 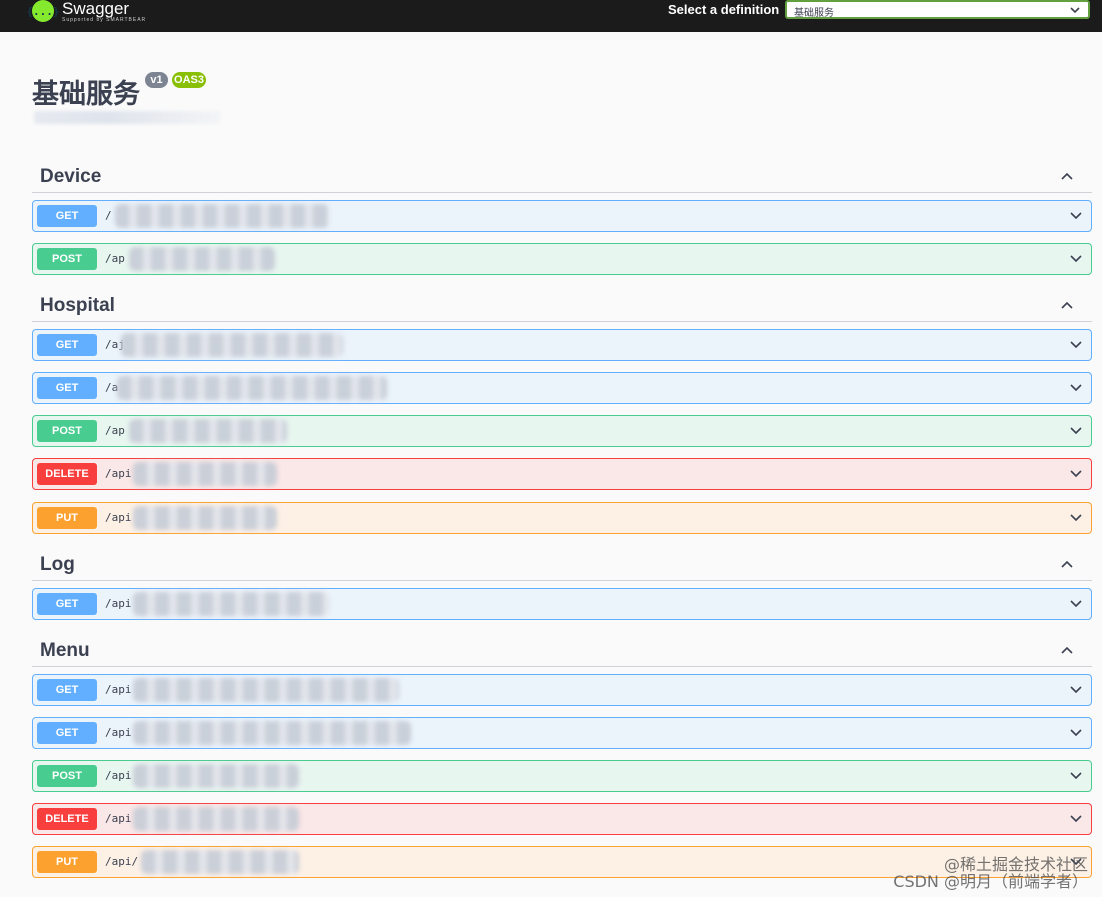 What do you see at coordinates (724, 9) in the screenshot?
I see `definition-label: Select a definition` at bounding box center [724, 9].